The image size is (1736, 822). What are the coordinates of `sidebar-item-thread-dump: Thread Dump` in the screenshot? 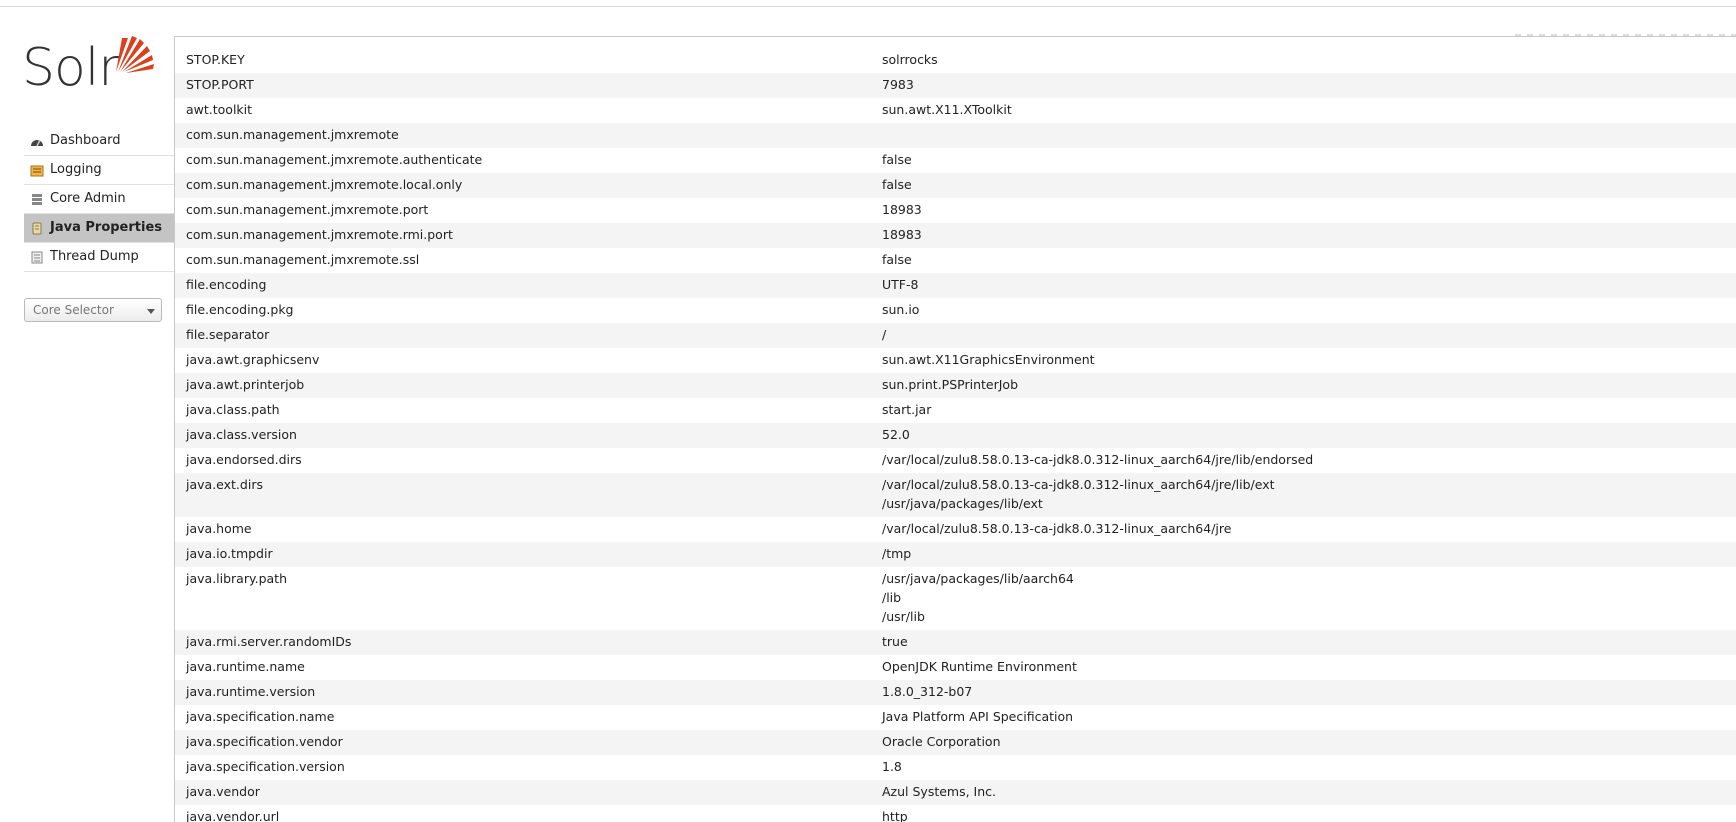 It's located at (99, 257).